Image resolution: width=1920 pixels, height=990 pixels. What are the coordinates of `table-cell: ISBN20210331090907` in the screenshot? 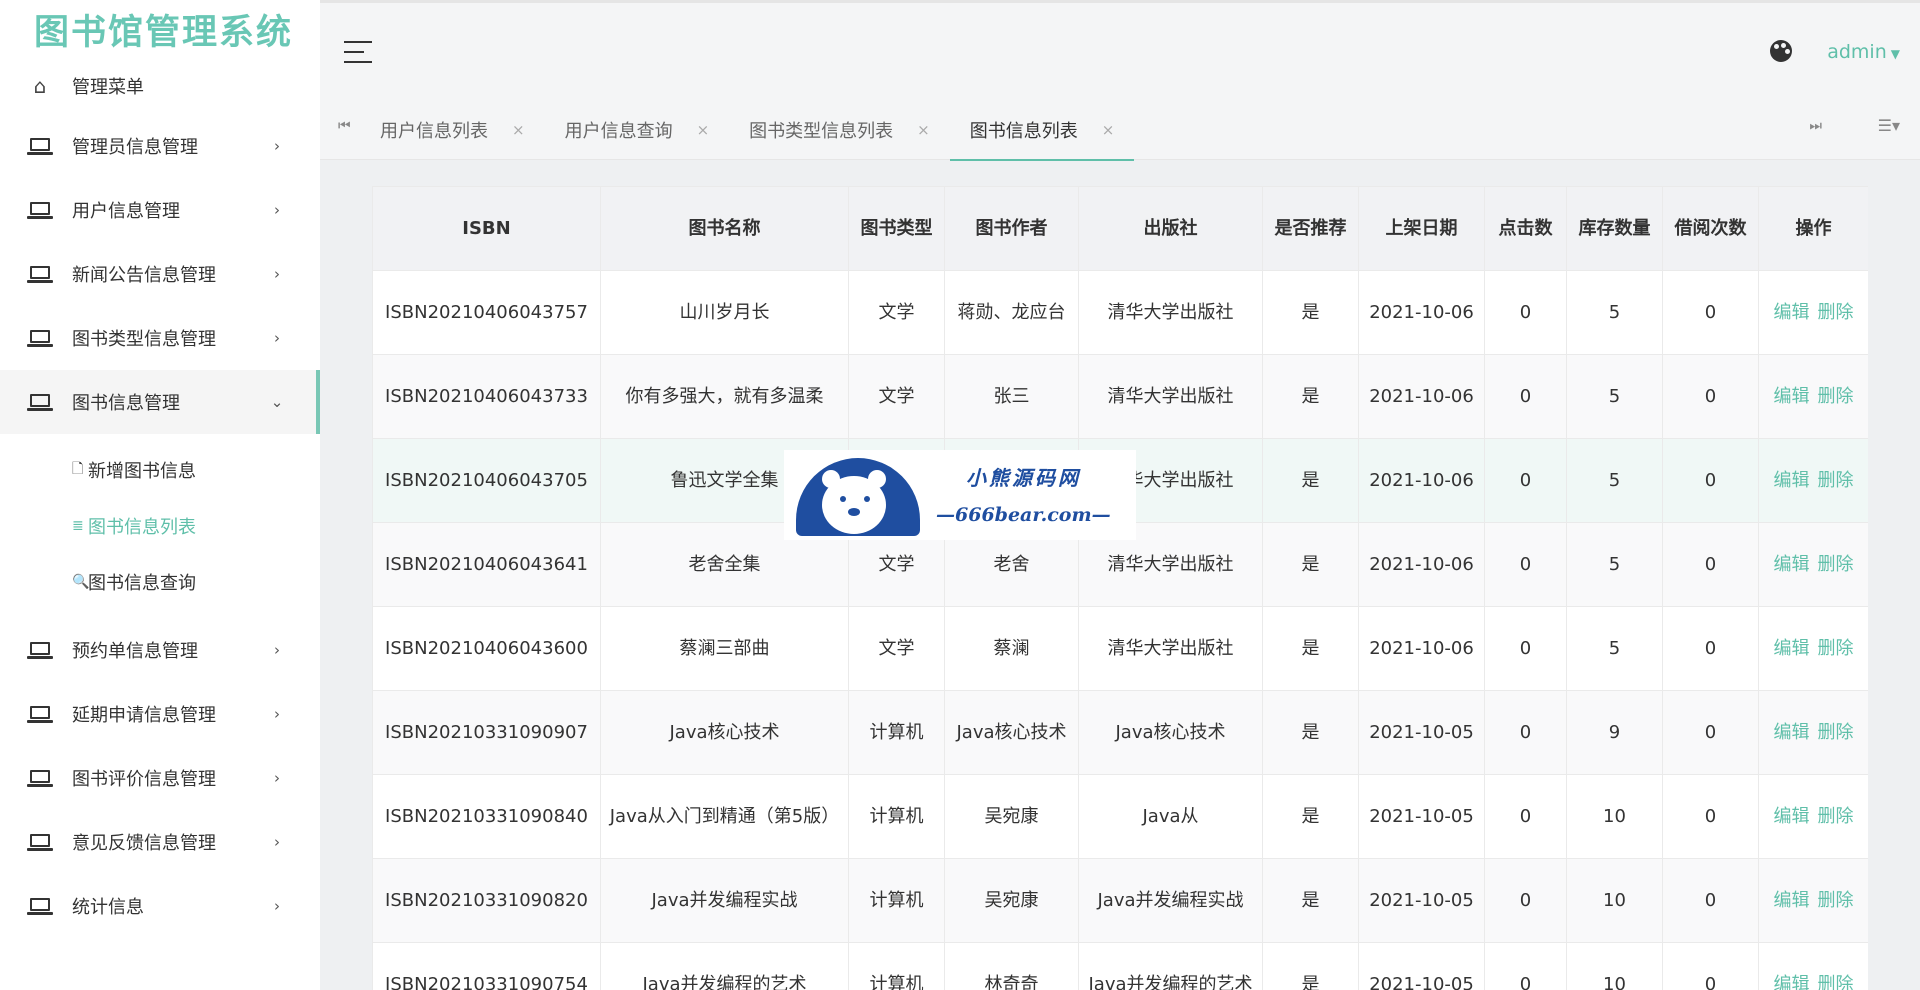 It's located at (486, 732).